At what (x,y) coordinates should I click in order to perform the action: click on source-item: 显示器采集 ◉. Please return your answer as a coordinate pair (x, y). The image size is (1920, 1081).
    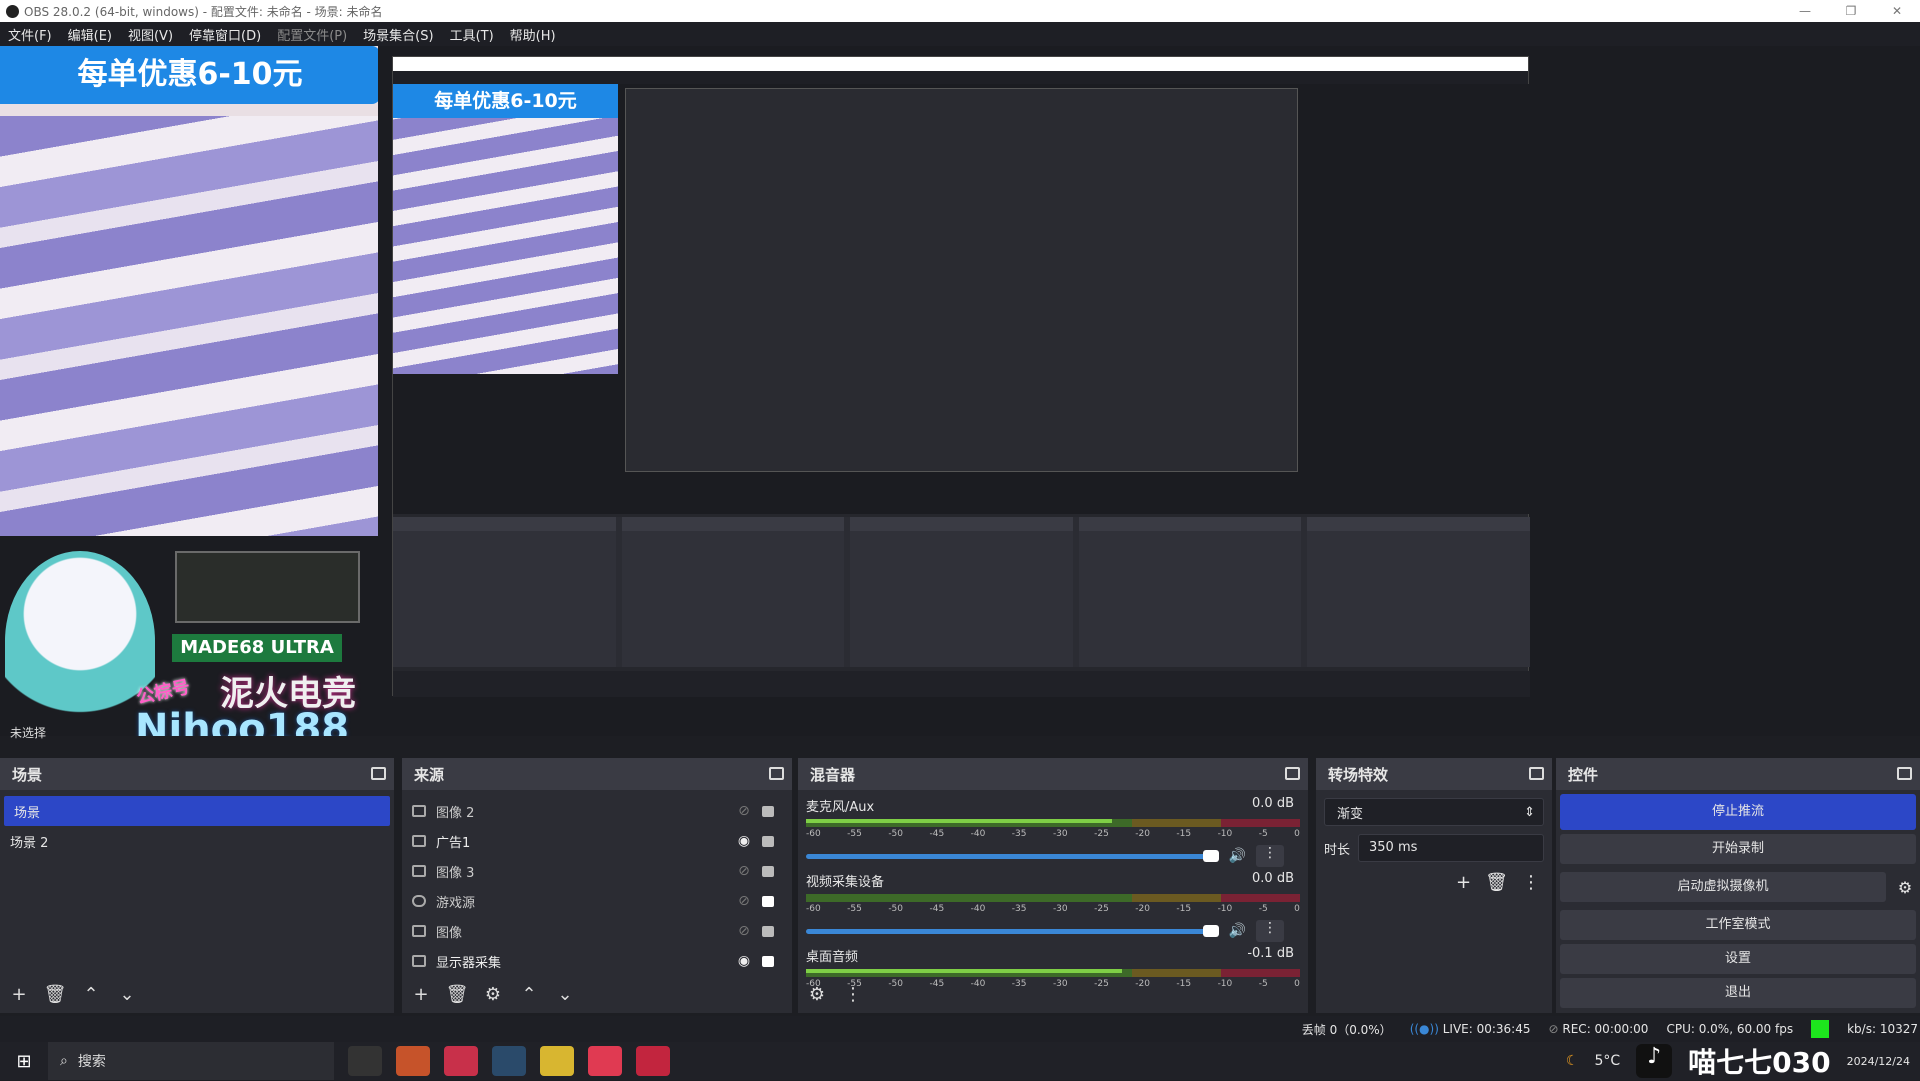
    Looking at the image, I should click on (597, 961).